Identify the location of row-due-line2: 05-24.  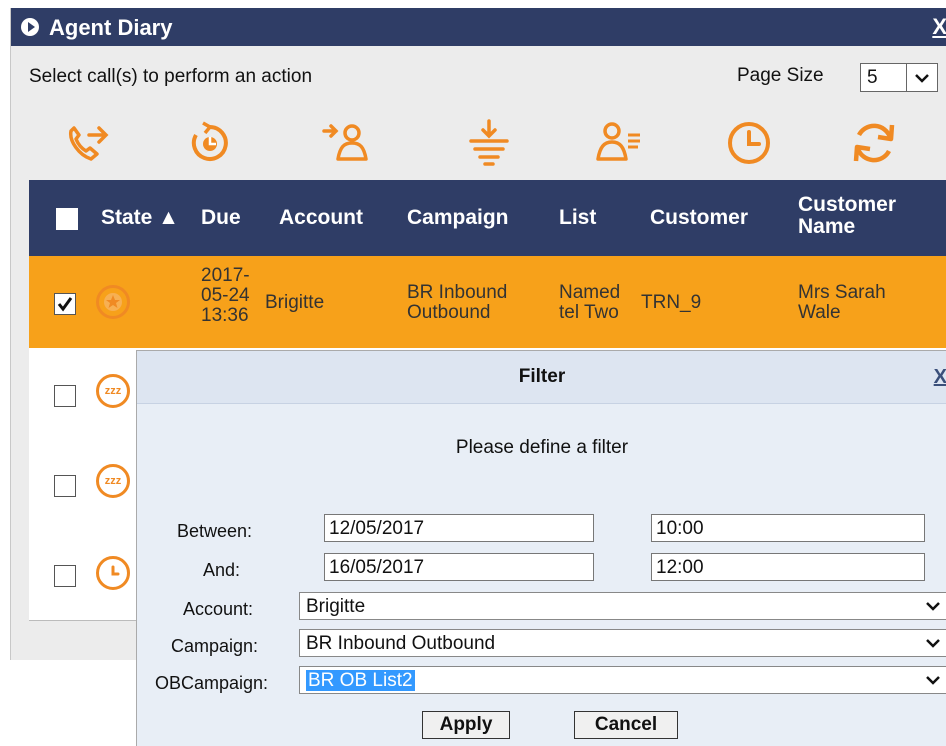
(225, 295).